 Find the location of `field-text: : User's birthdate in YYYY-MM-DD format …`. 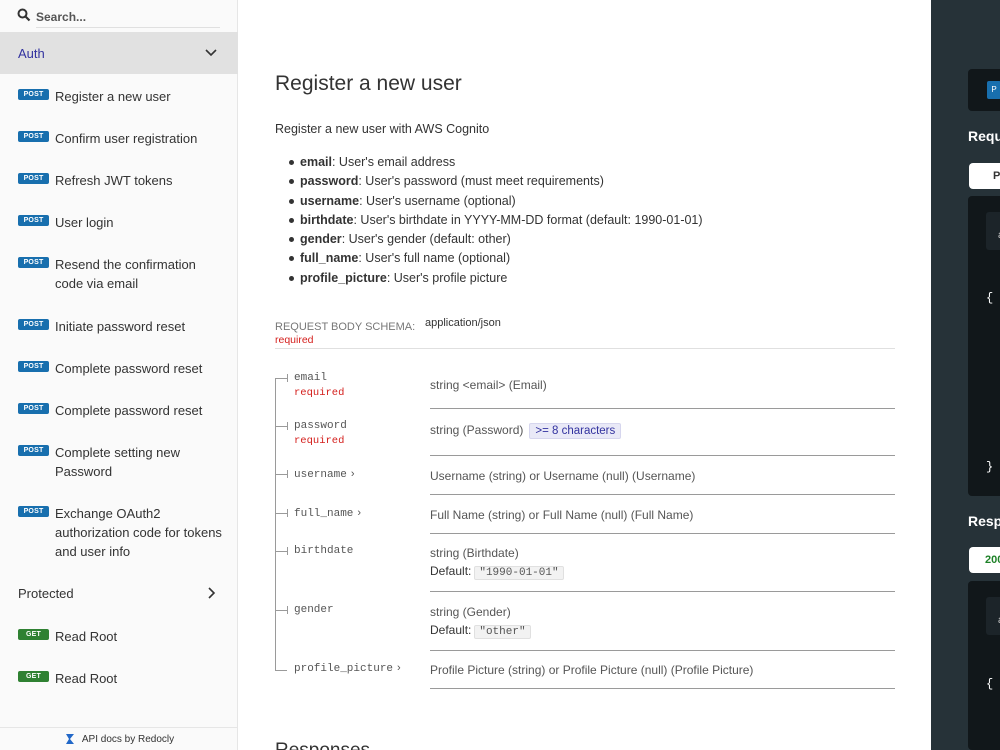

field-text: : User's birthdate in YYYY-MM-DD format … is located at coordinates (528, 219).